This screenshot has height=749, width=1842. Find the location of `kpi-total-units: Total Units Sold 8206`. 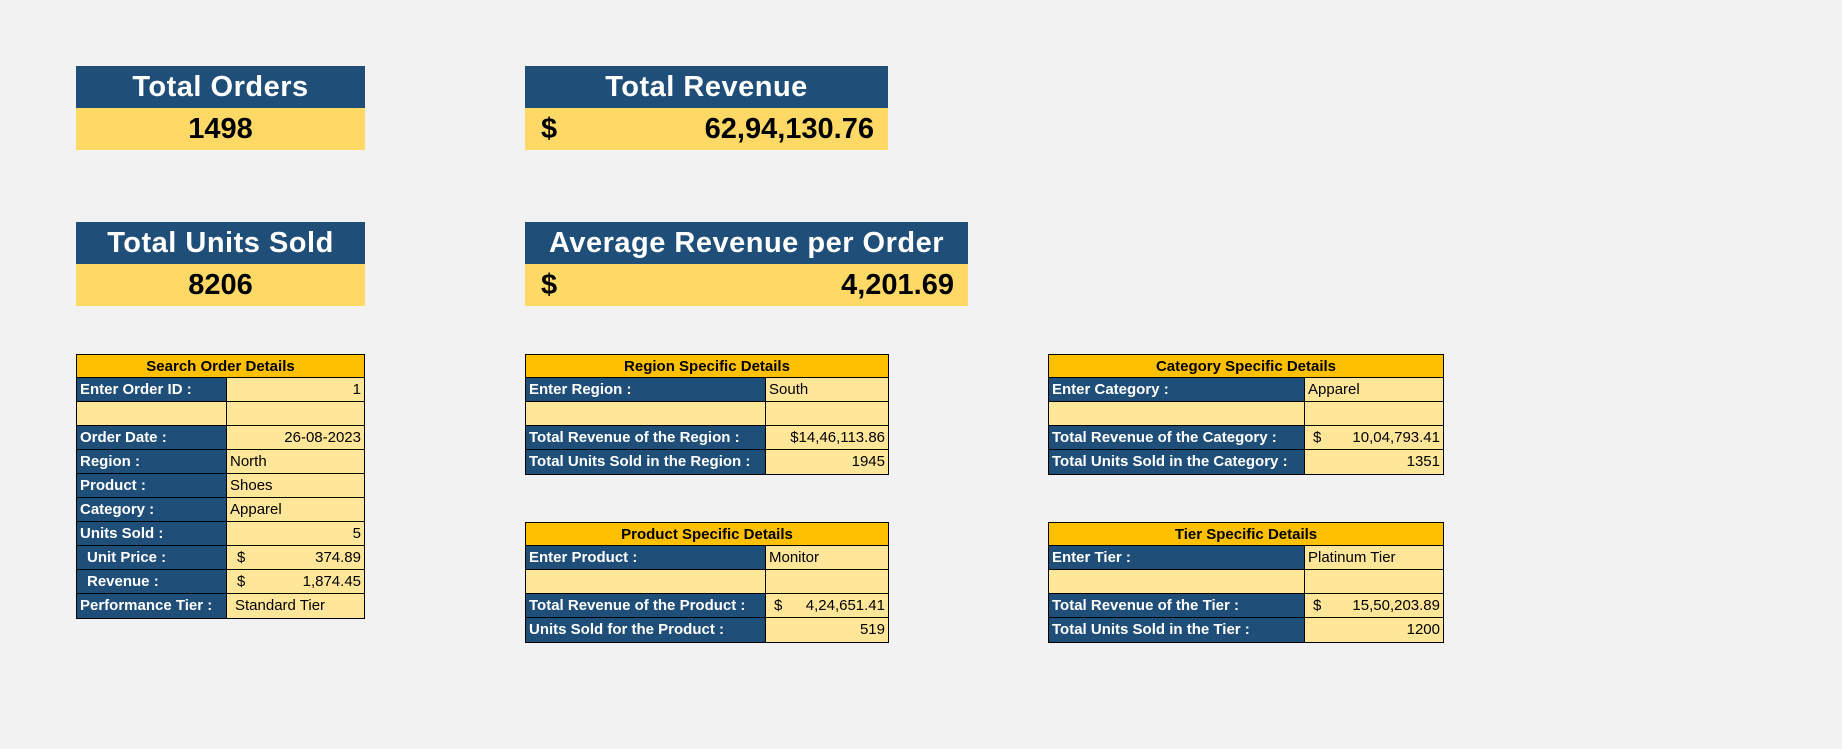

kpi-total-units: Total Units Sold 8206 is located at coordinates (220, 264).